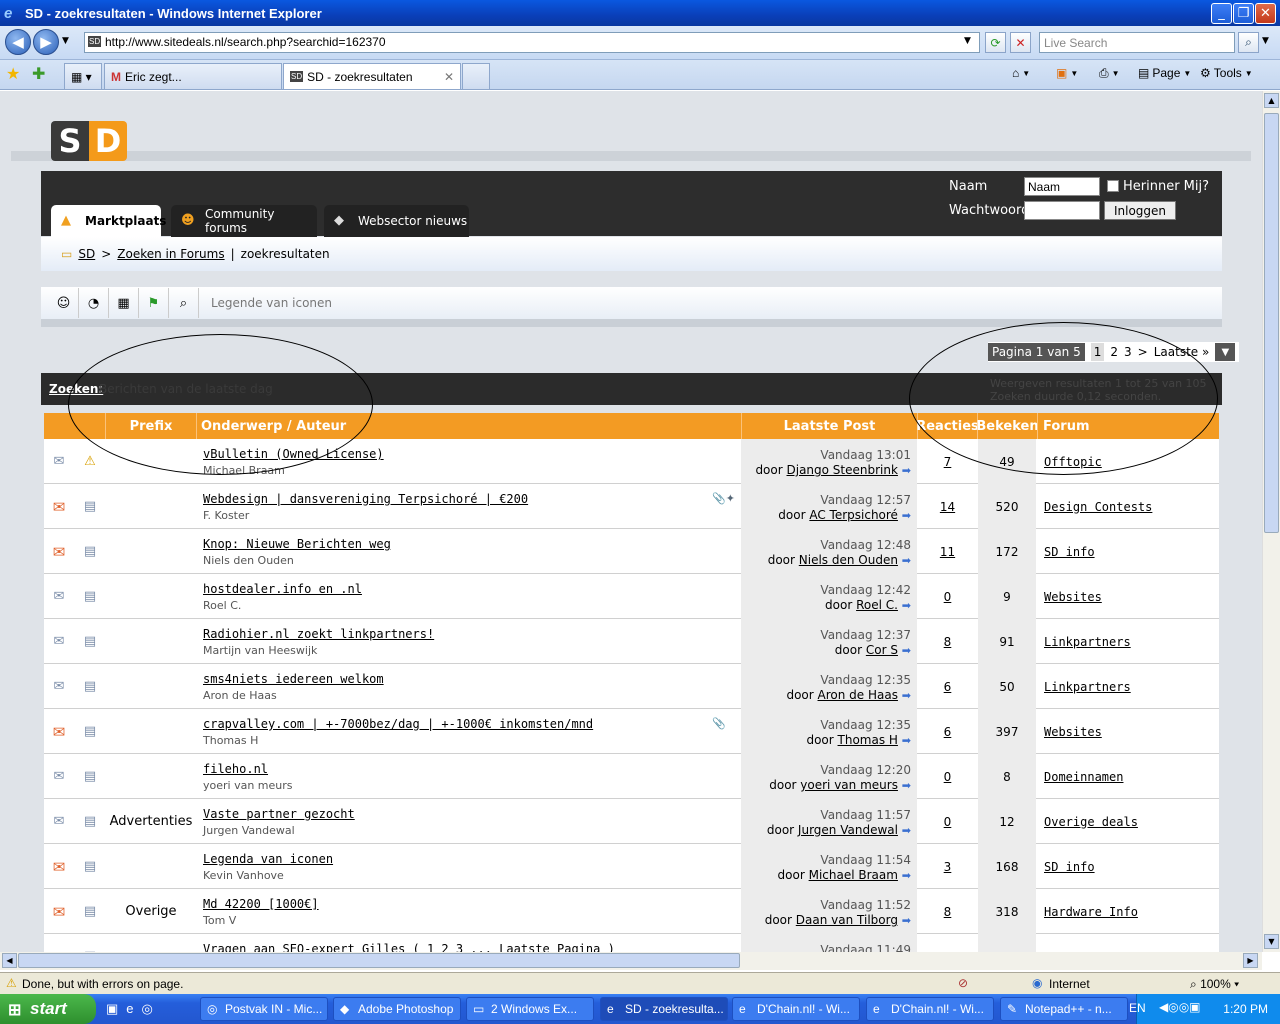 The image size is (1280, 1024). I want to click on add-favorite-icon: ✚, so click(38, 73).